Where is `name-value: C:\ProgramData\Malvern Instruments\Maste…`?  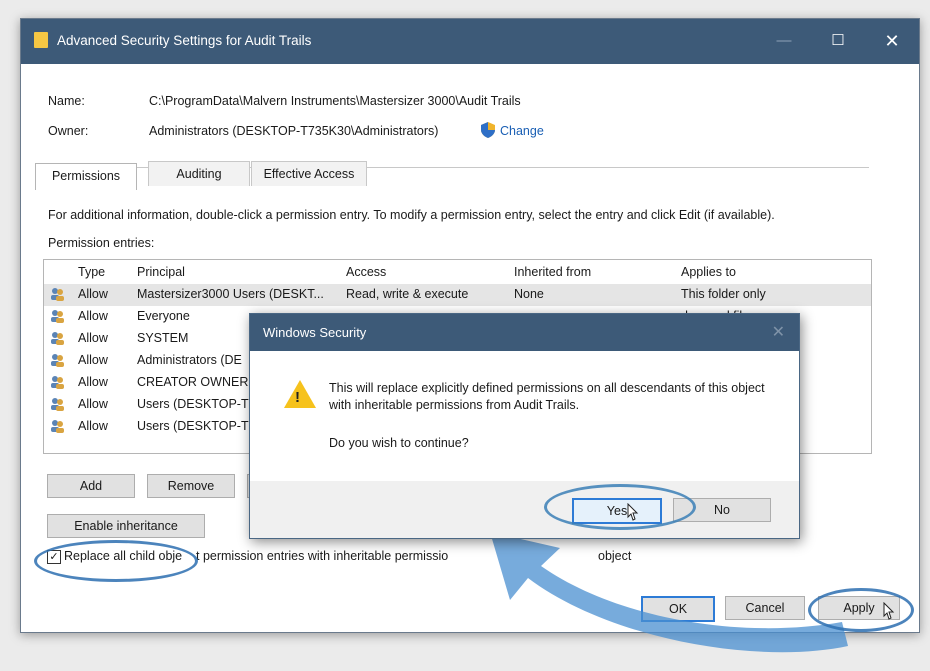
name-value: C:\ProgramData\Malvern Instruments\Maste… is located at coordinates (335, 101).